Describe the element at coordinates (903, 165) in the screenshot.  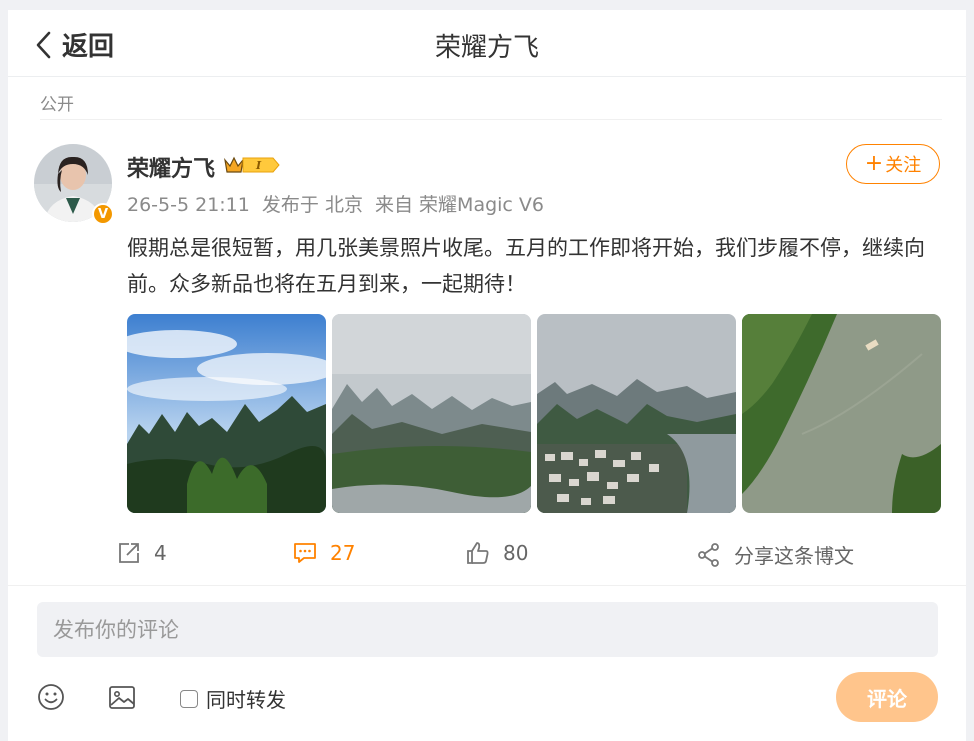
I see `follow-label: 关注` at that location.